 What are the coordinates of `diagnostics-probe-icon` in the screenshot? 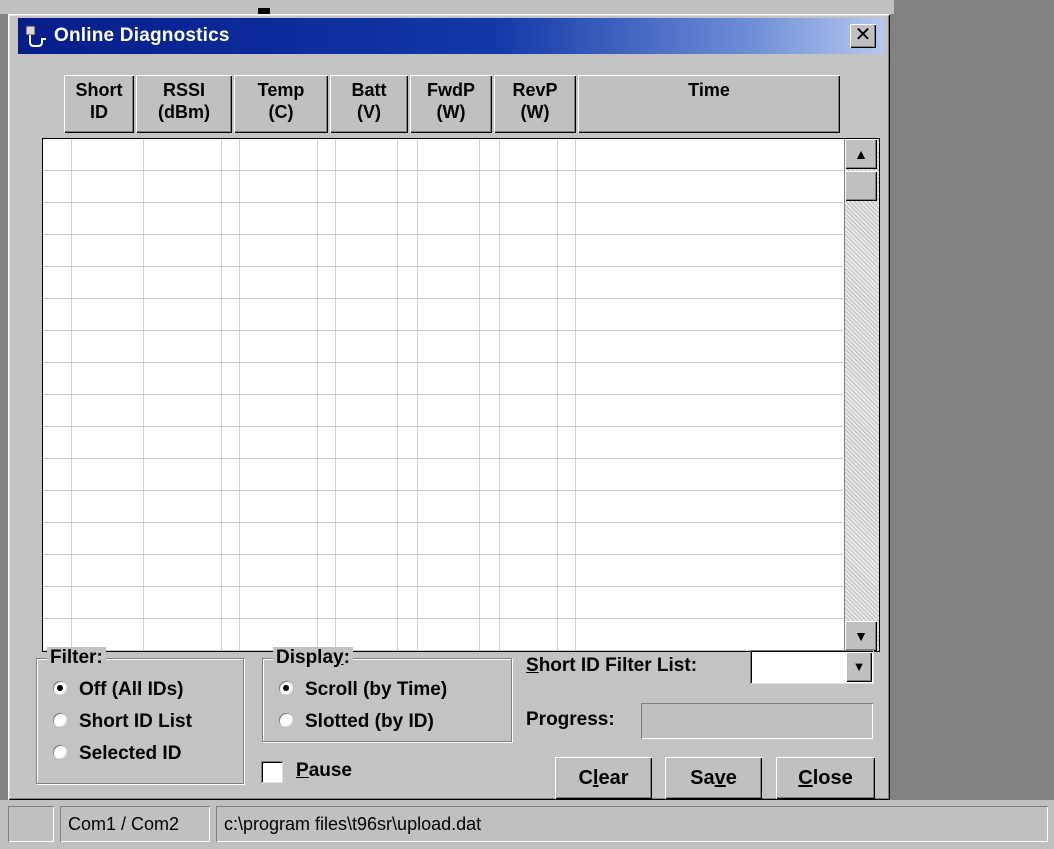 It's located at (35, 36).